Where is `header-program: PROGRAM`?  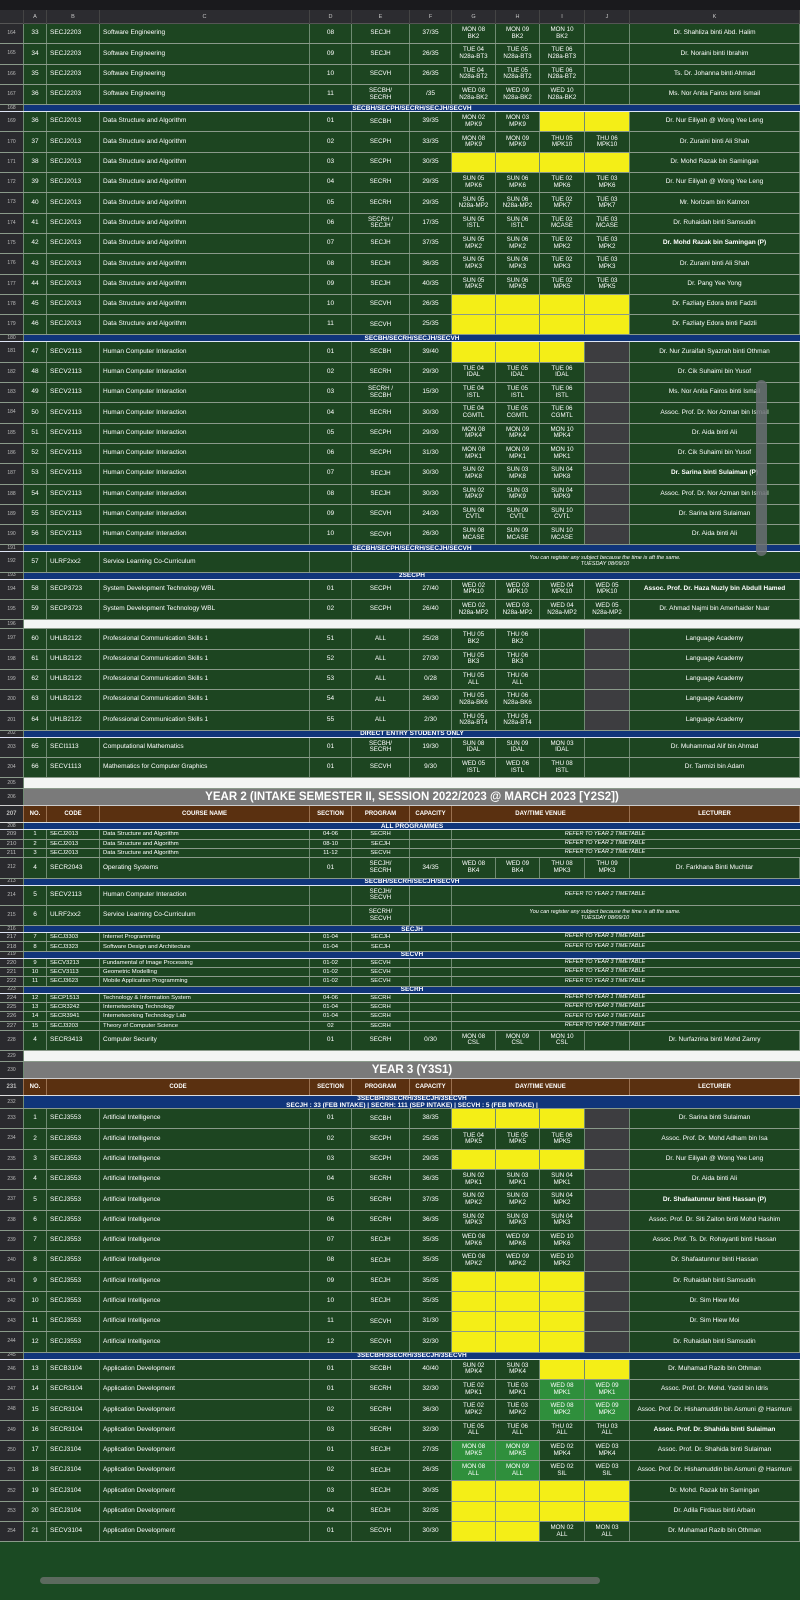 header-program: PROGRAM is located at coordinates (381, 1087).